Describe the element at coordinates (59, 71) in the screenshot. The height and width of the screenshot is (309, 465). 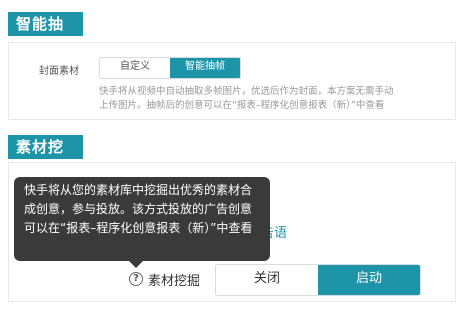
I see `cover-material-label: 封面素材` at that location.